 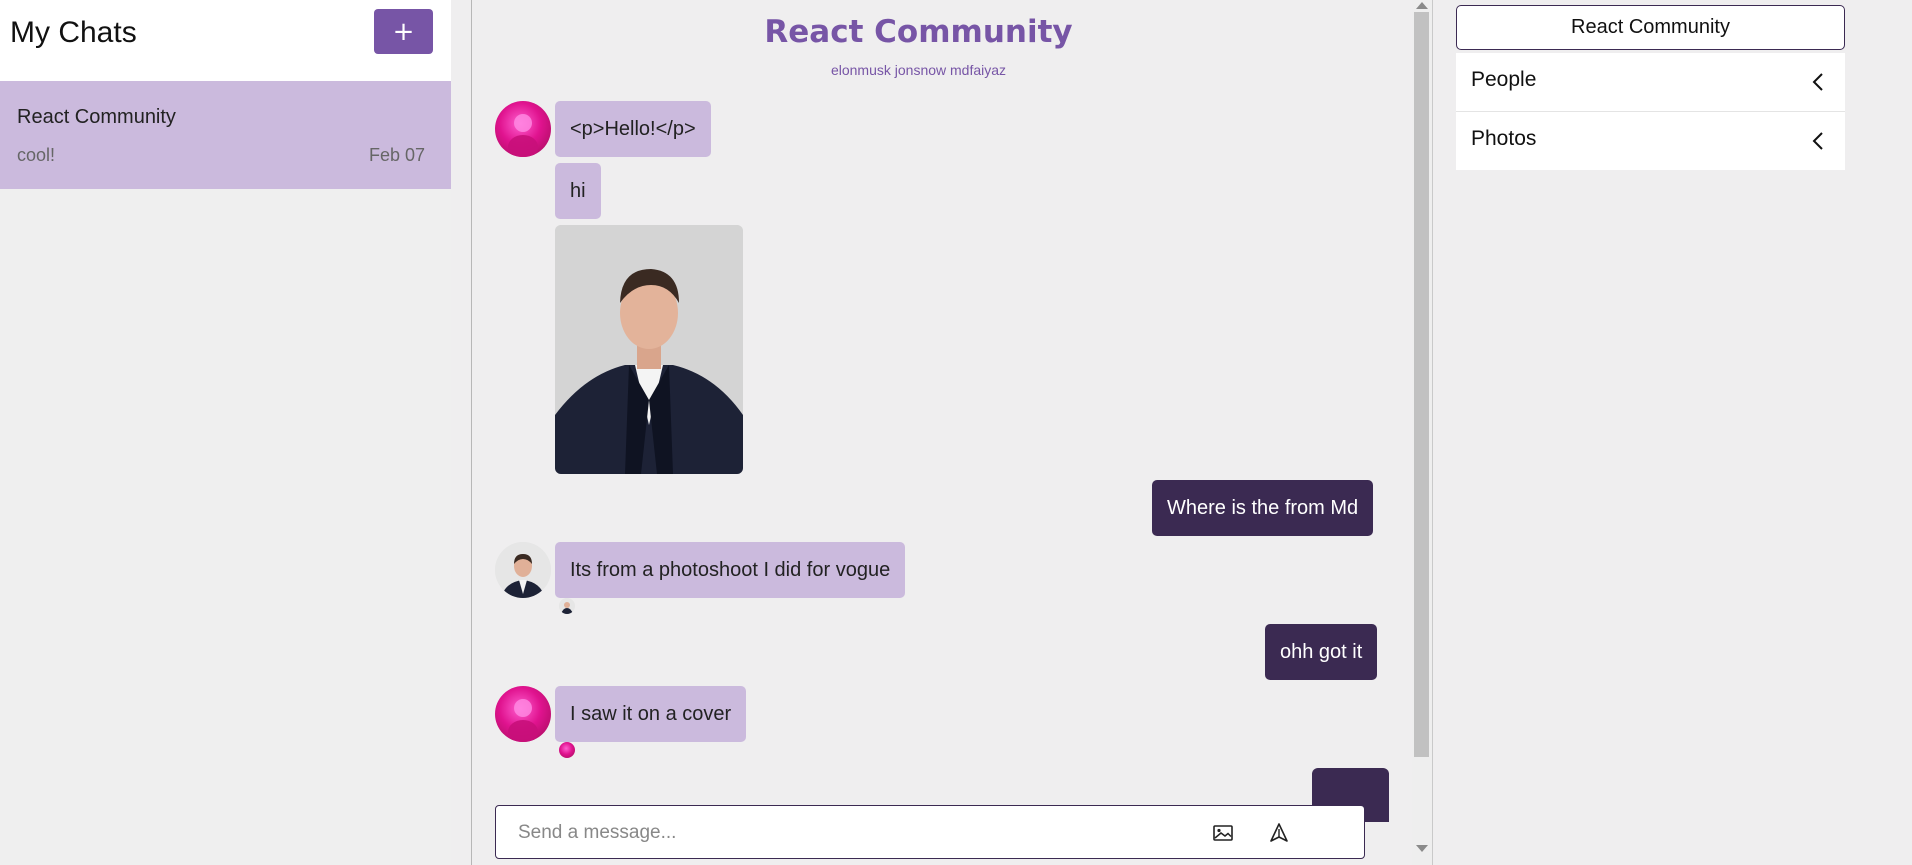 I want to click on send-button, so click(x=1279, y=833).